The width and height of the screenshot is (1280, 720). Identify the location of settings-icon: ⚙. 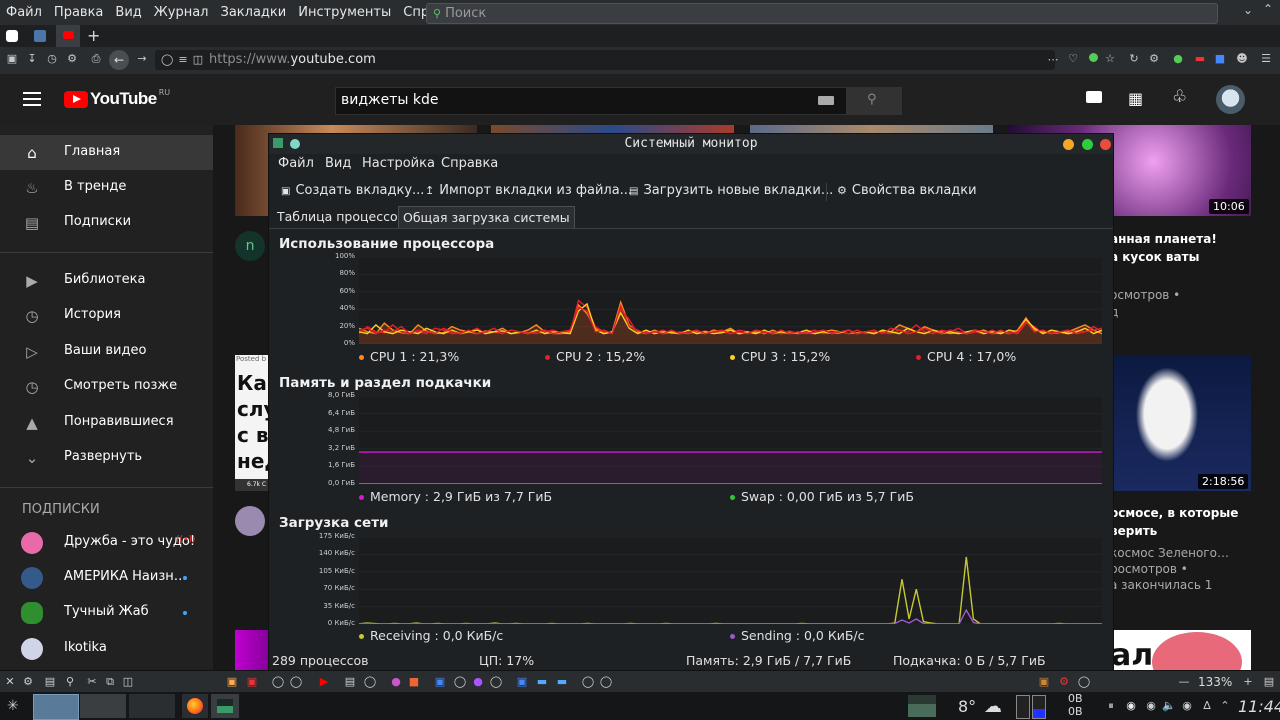
(72, 59).